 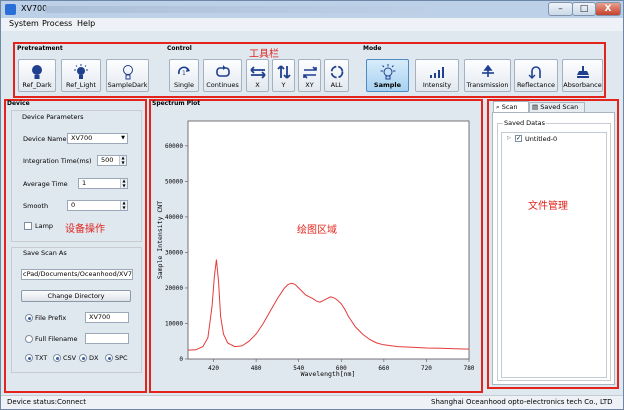 I want to click on y-tick-label: 50000, so click(x=174, y=181).